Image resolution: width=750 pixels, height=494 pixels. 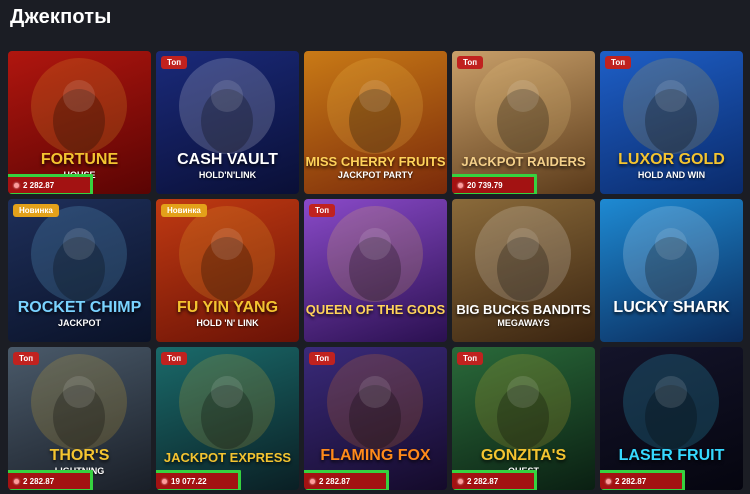 I want to click on game-subtitle: JACKPOT PARTY, so click(x=375, y=175).